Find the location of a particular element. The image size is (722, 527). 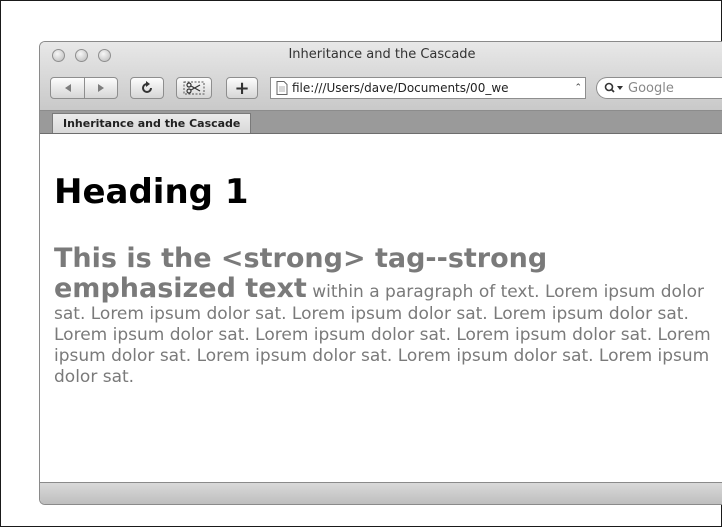

heading-1: Heading 1 is located at coordinates (151, 192).